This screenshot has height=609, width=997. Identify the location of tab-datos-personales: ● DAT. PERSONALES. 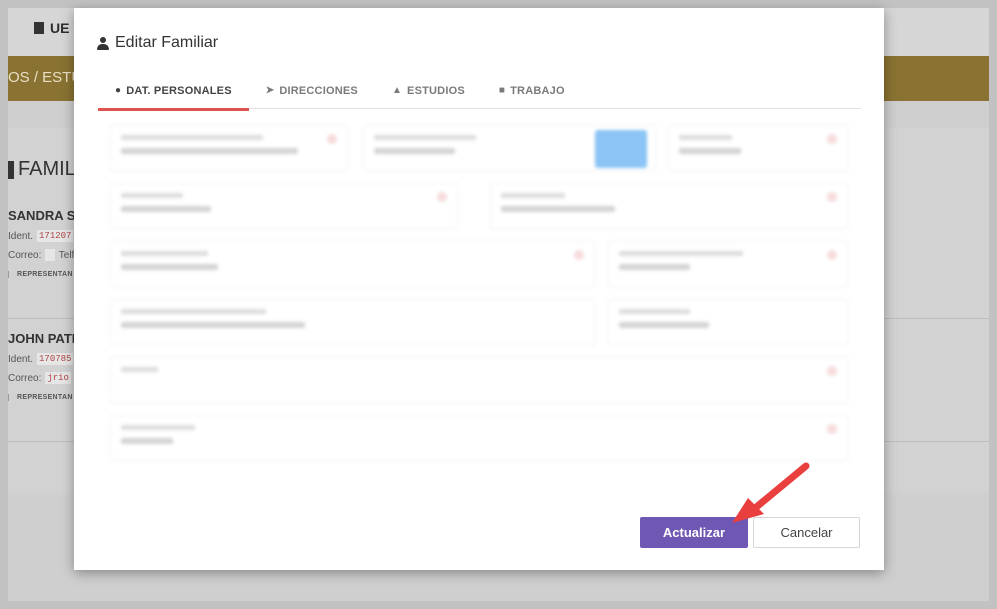
(173, 91).